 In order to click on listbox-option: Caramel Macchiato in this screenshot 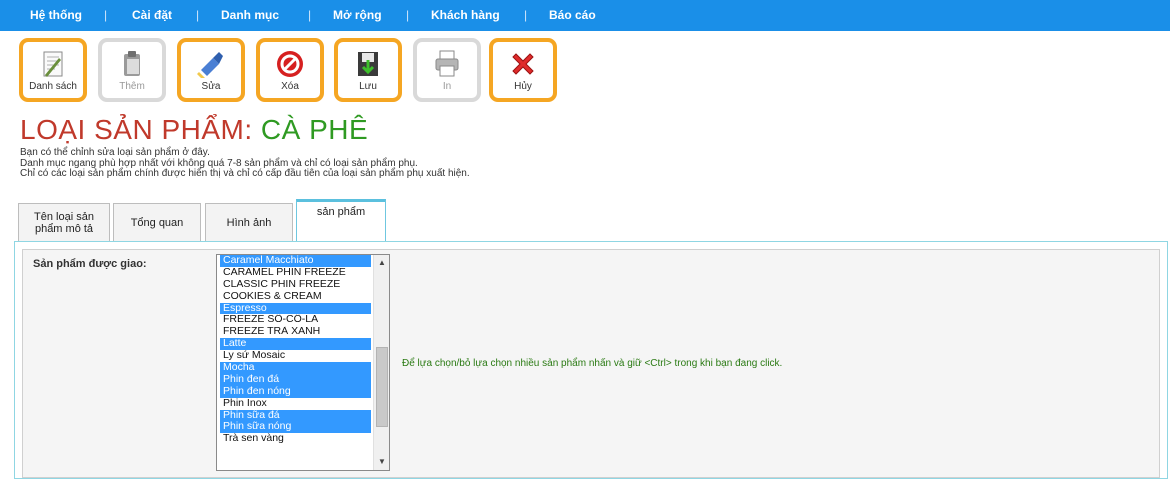, I will do `click(295, 261)`.